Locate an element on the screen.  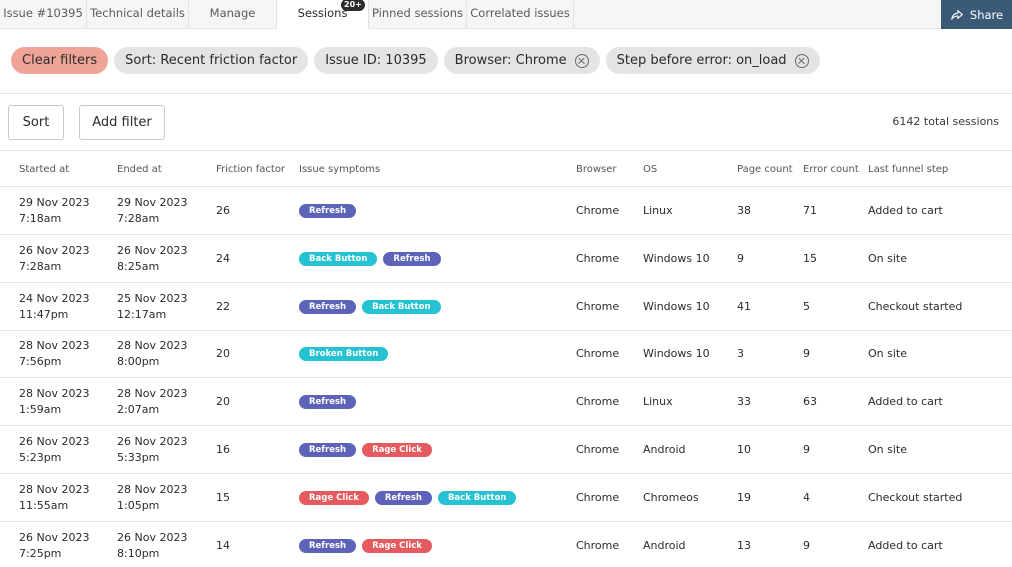
ended-at-date: 29 Nov 2023 is located at coordinates (152, 202).